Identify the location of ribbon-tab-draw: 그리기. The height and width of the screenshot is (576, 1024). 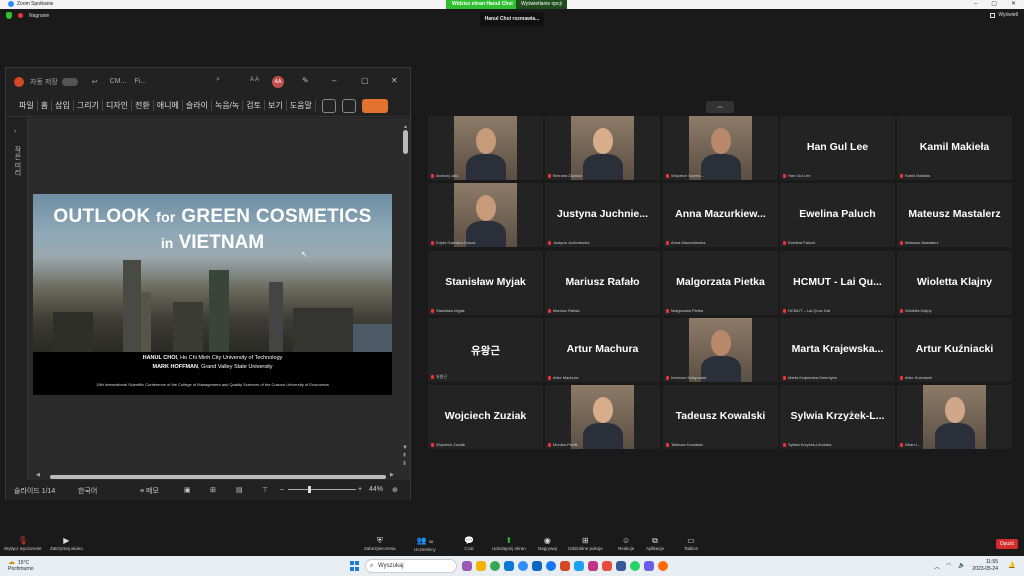
(88, 105).